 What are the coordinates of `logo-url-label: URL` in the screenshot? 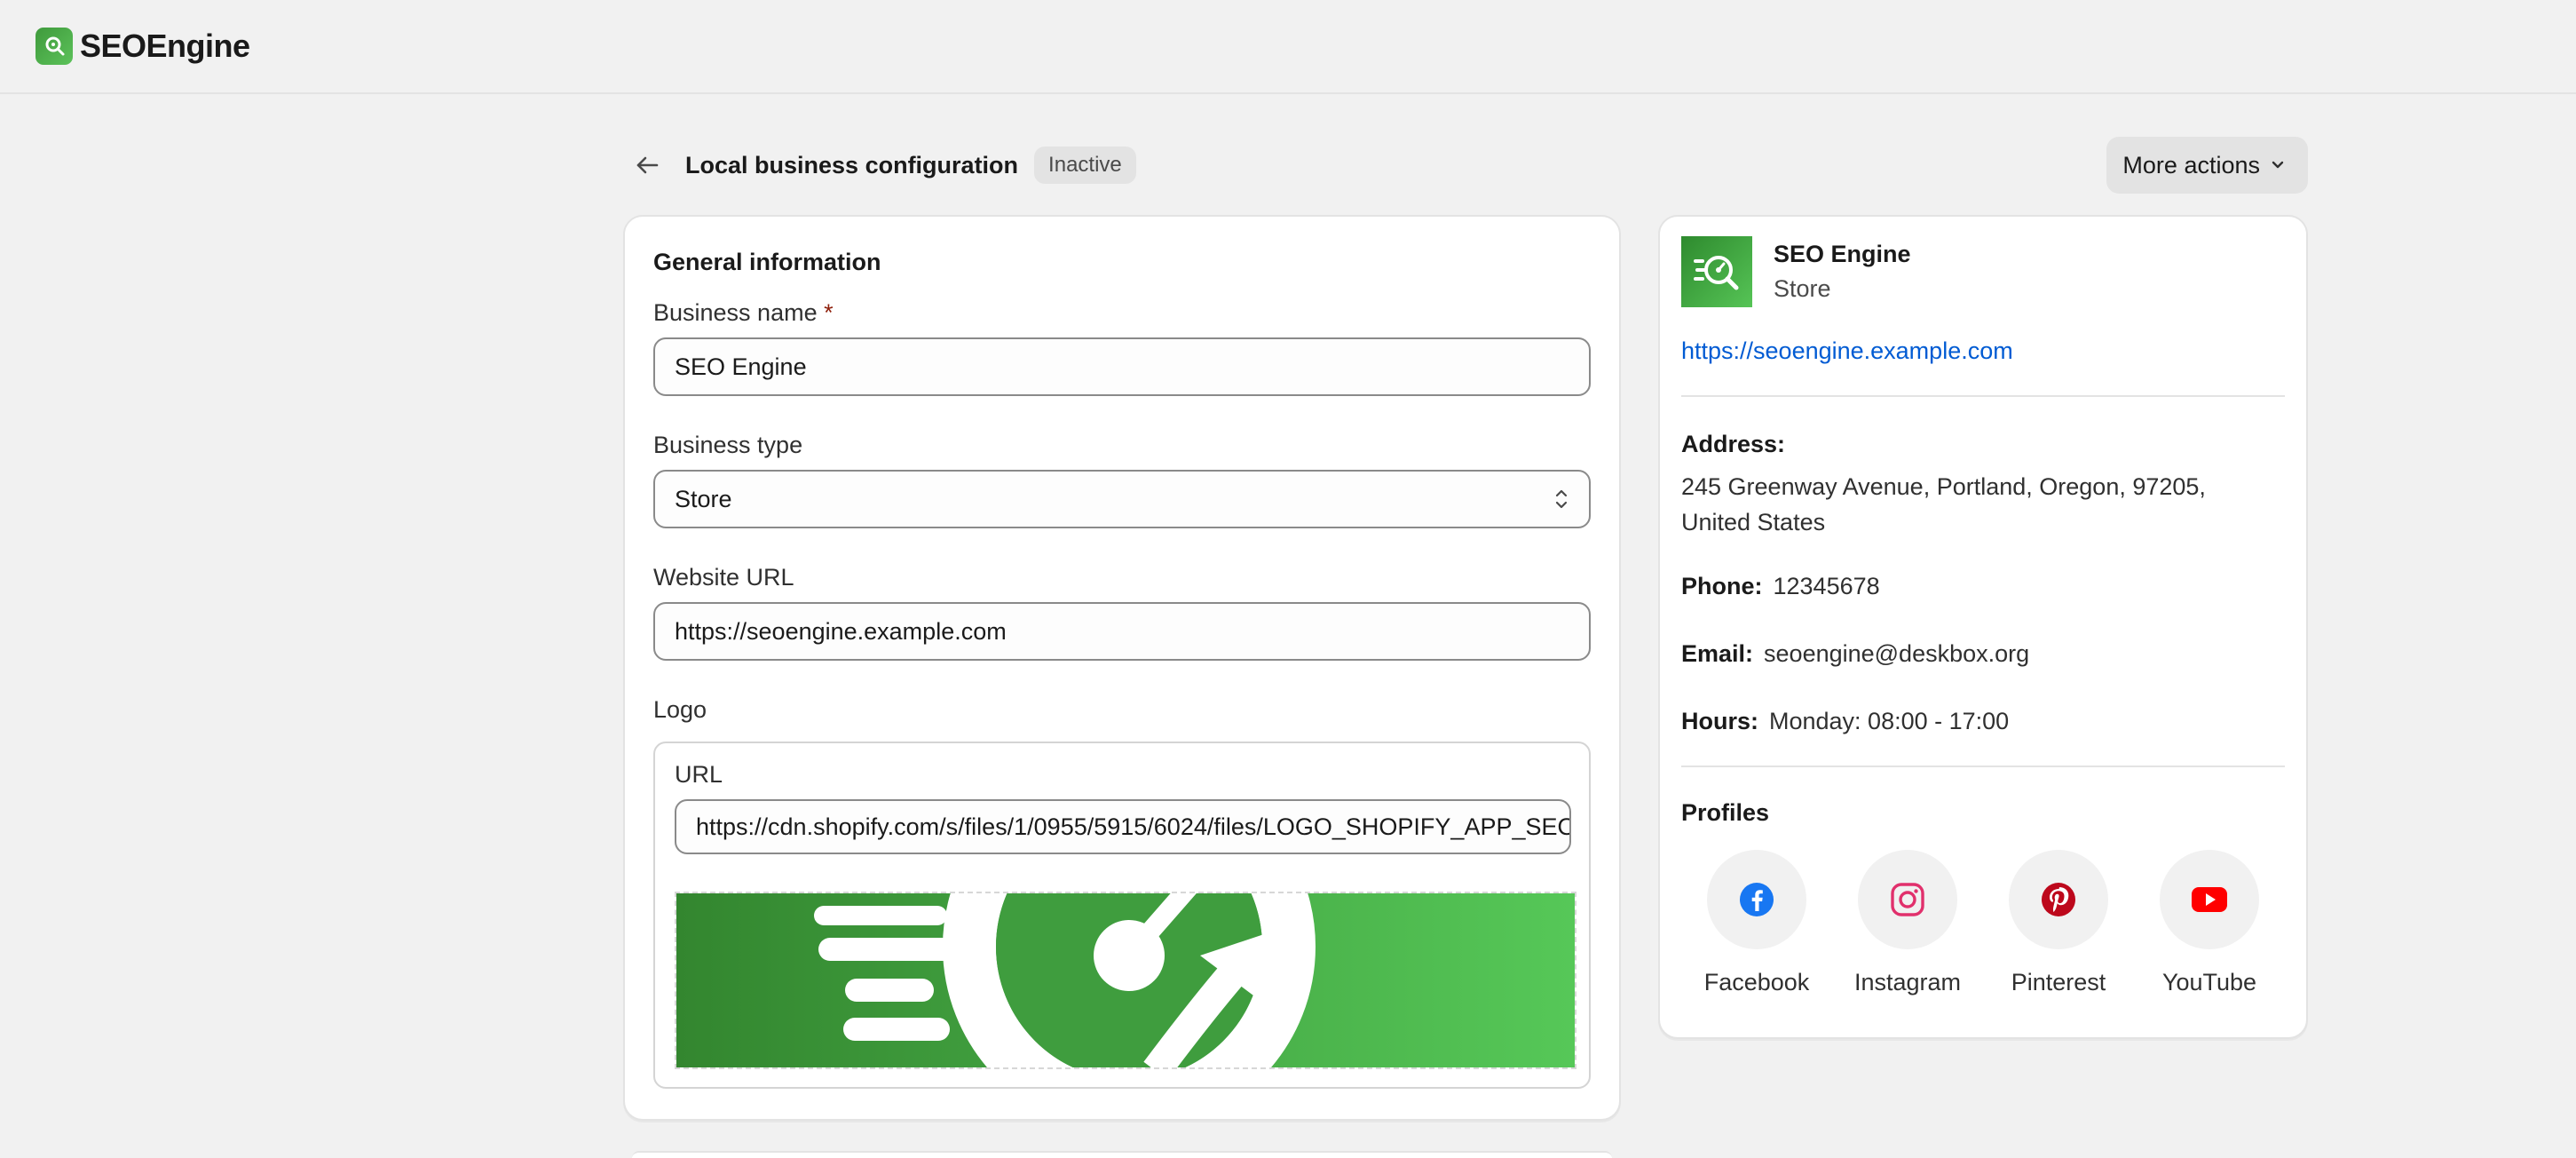 It's located at (699, 775).